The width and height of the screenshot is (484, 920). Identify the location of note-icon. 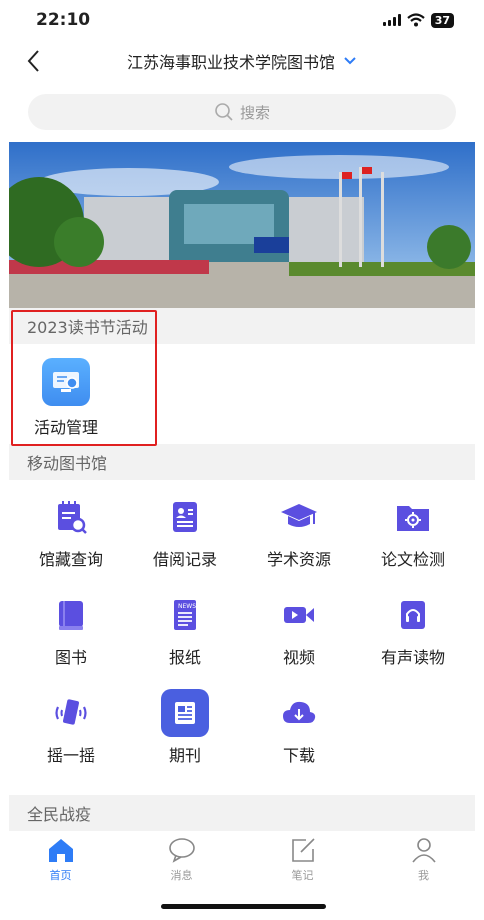
(303, 849).